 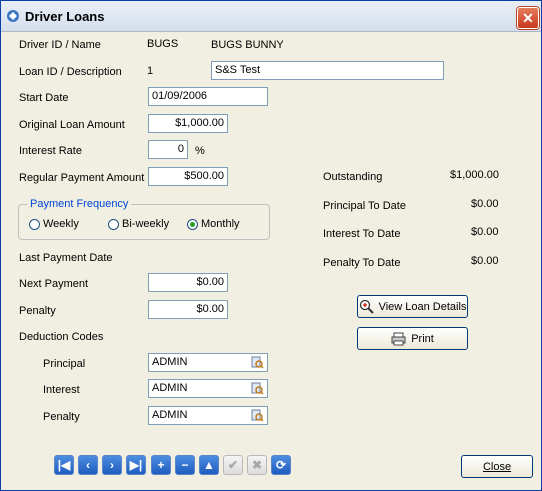 I want to click on delete-record-button: −, so click(x=185, y=465).